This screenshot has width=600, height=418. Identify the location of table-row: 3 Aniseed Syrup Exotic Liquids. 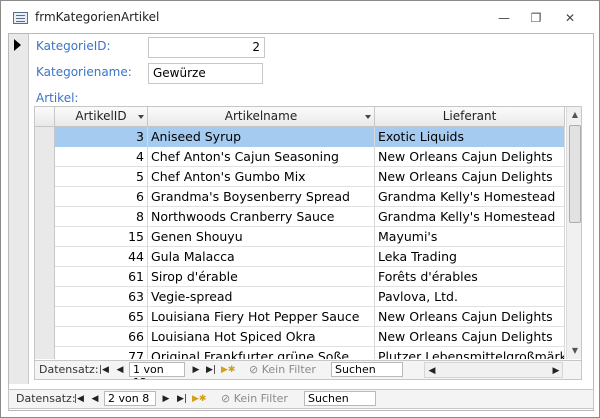
(300, 137).